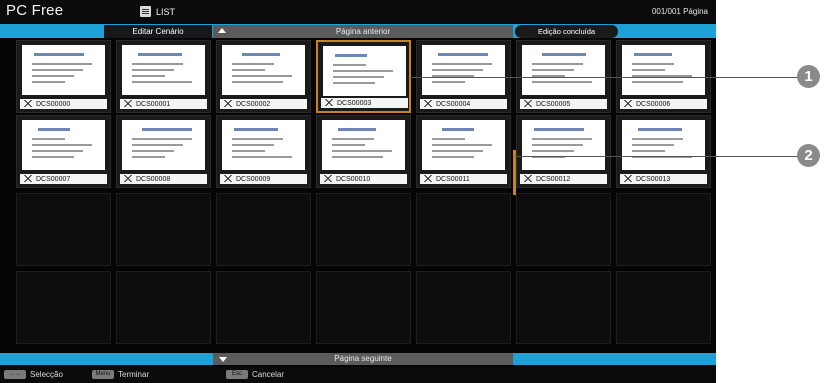 Image resolution: width=832 pixels, height=383 pixels. I want to click on slide-thumbnail: DCS00011, so click(463, 151).